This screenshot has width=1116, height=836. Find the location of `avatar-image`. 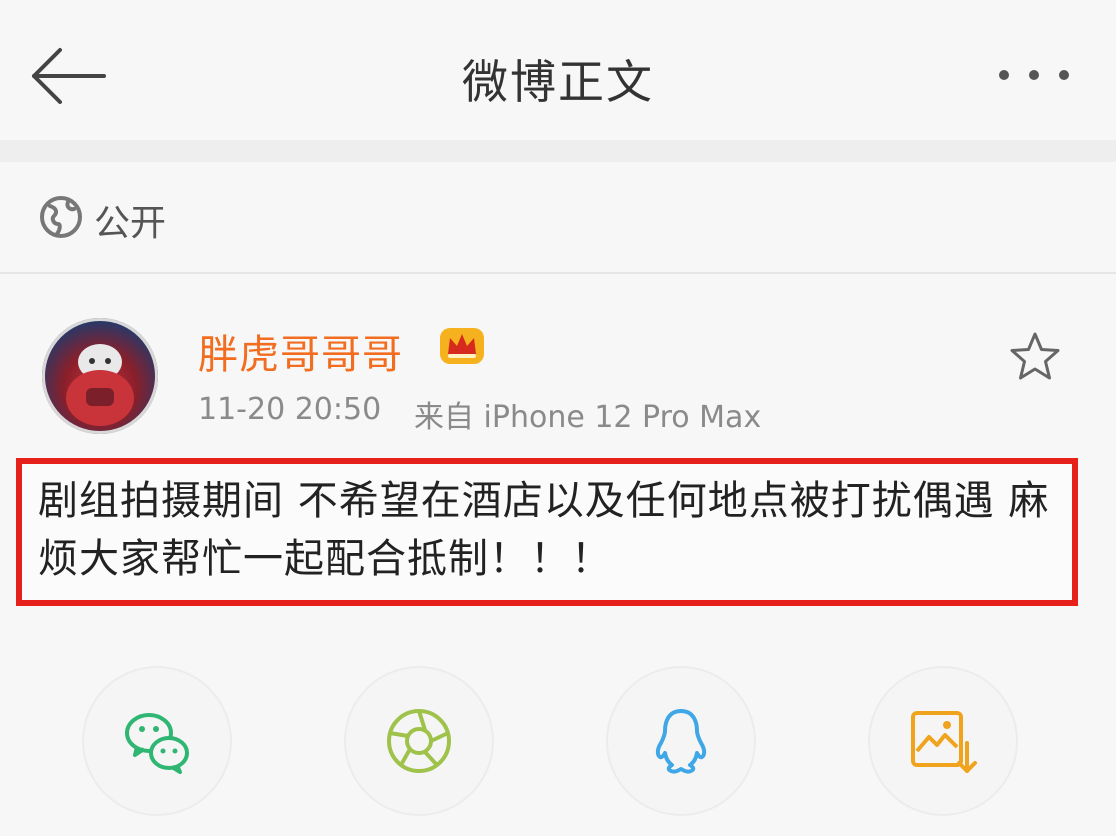

avatar-image is located at coordinates (100, 385).